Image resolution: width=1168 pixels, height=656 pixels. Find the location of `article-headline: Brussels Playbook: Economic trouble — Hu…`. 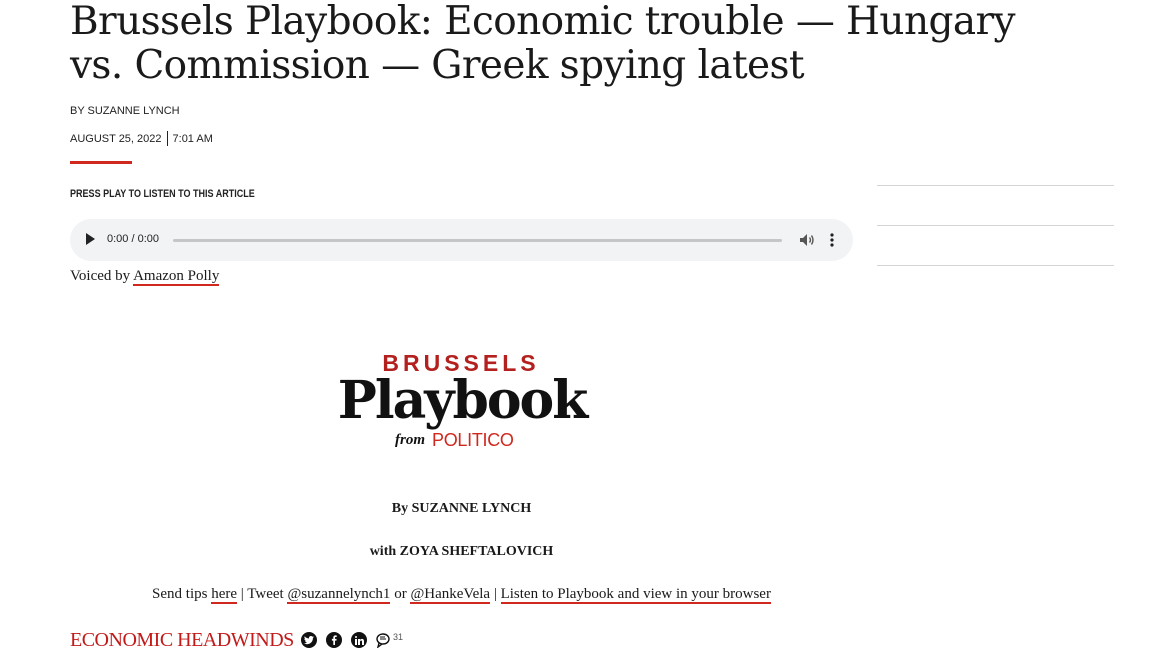

article-headline: Brussels Playbook: Economic trouble — Hu… is located at coordinates (543, 44).